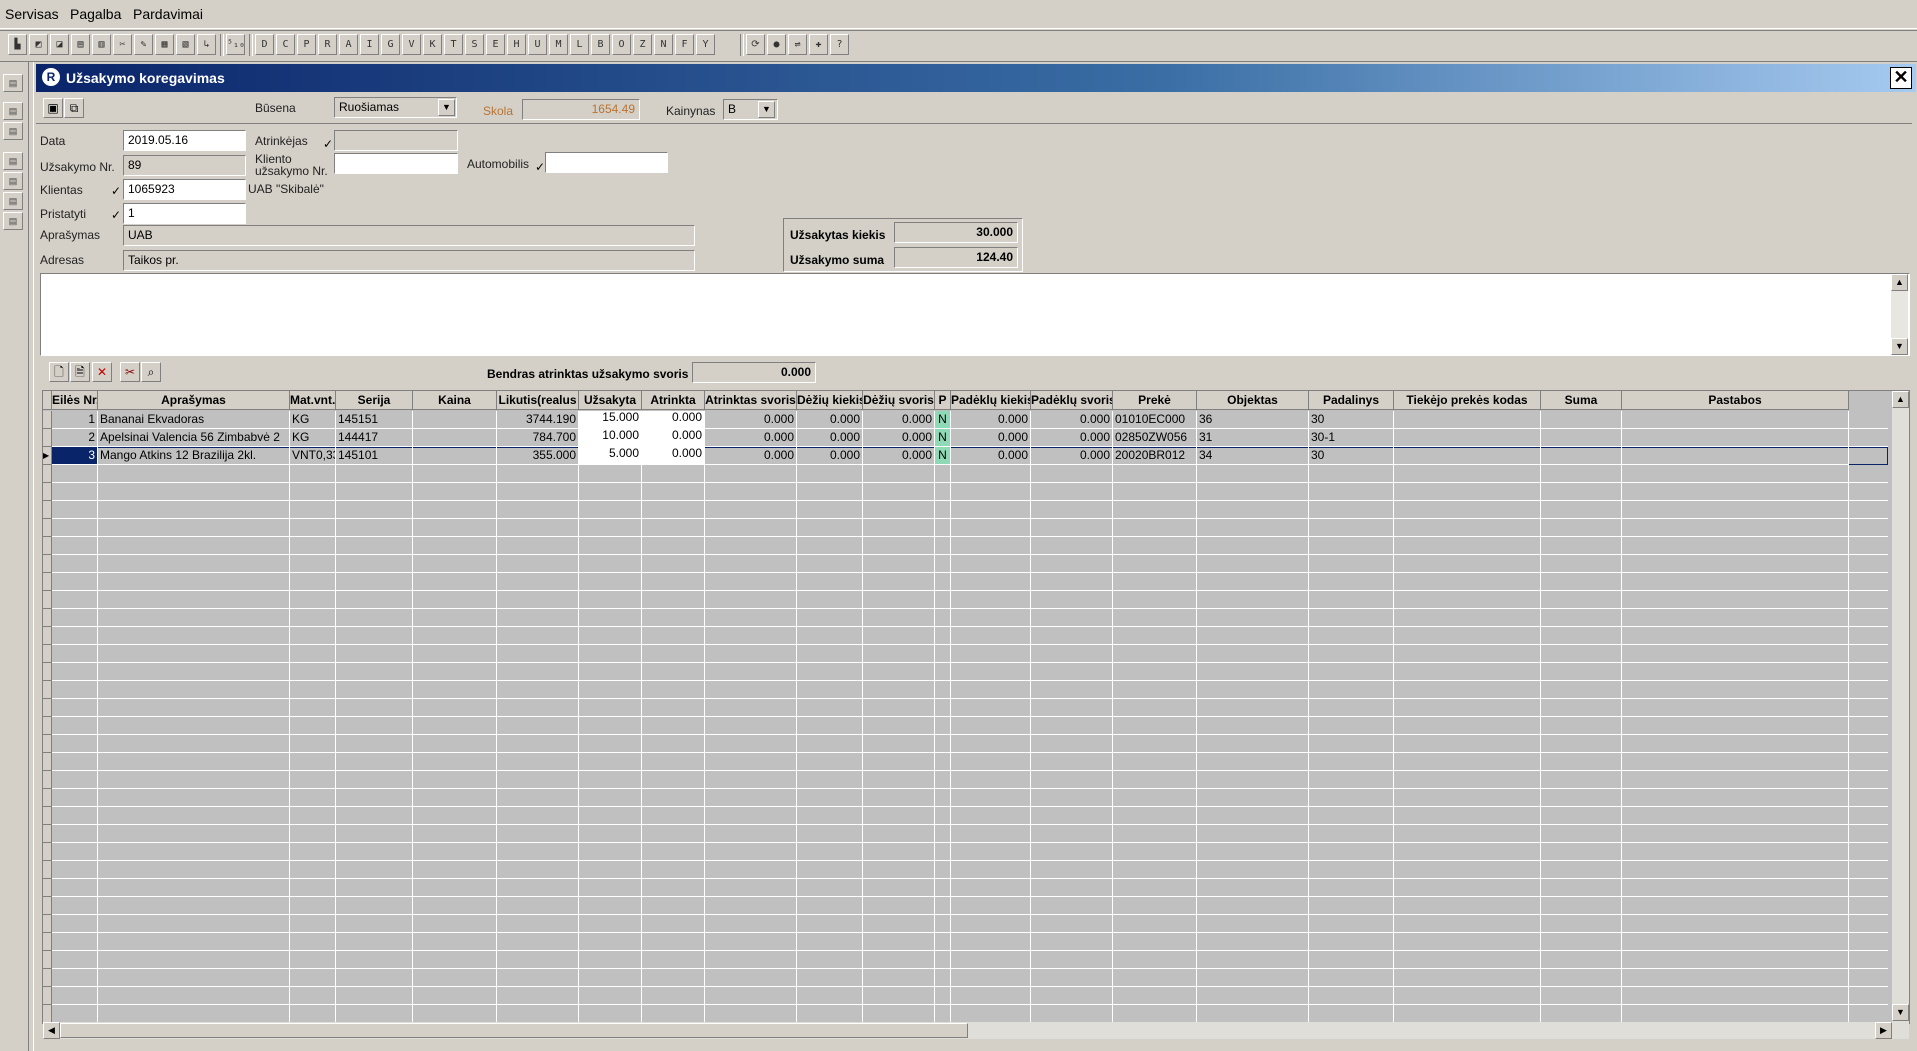  I want to click on automobilis-field, so click(606, 162).